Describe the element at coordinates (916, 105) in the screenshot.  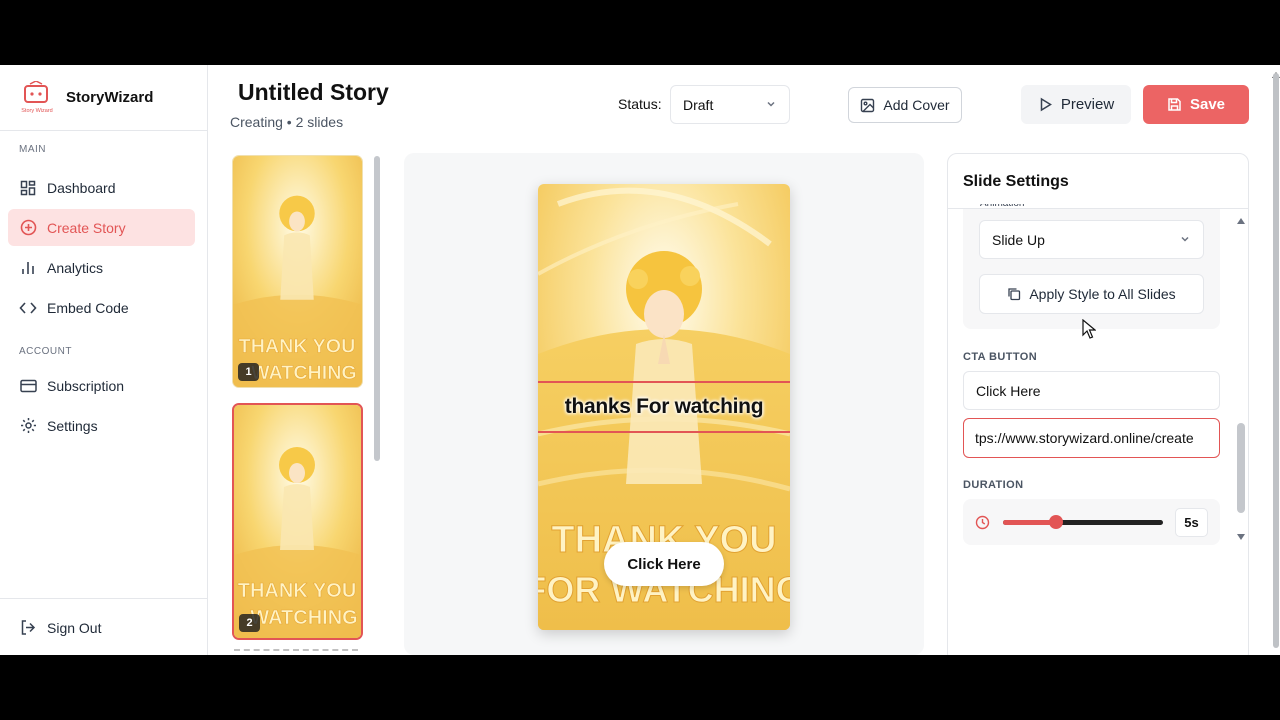
I see `add-cover-label: Add Cover` at that location.